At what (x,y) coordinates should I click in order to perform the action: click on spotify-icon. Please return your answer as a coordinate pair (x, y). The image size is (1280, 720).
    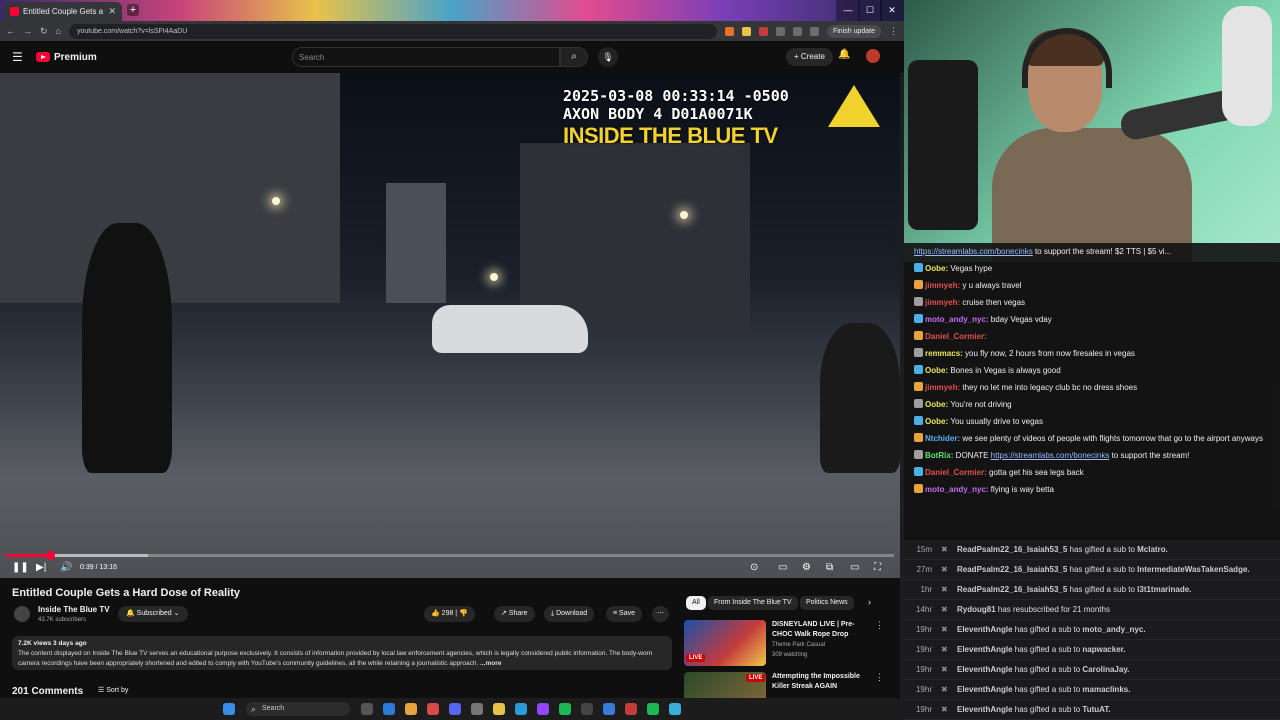
    Looking at the image, I should click on (565, 709).